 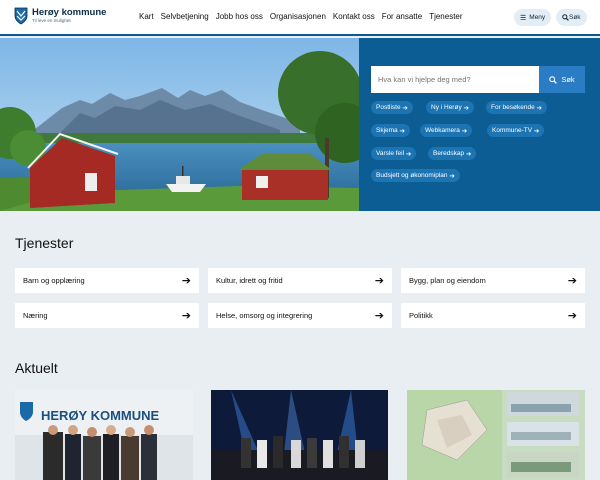 What do you see at coordinates (54, 280) in the screenshot?
I see `service-label: Barn og opplæring` at bounding box center [54, 280].